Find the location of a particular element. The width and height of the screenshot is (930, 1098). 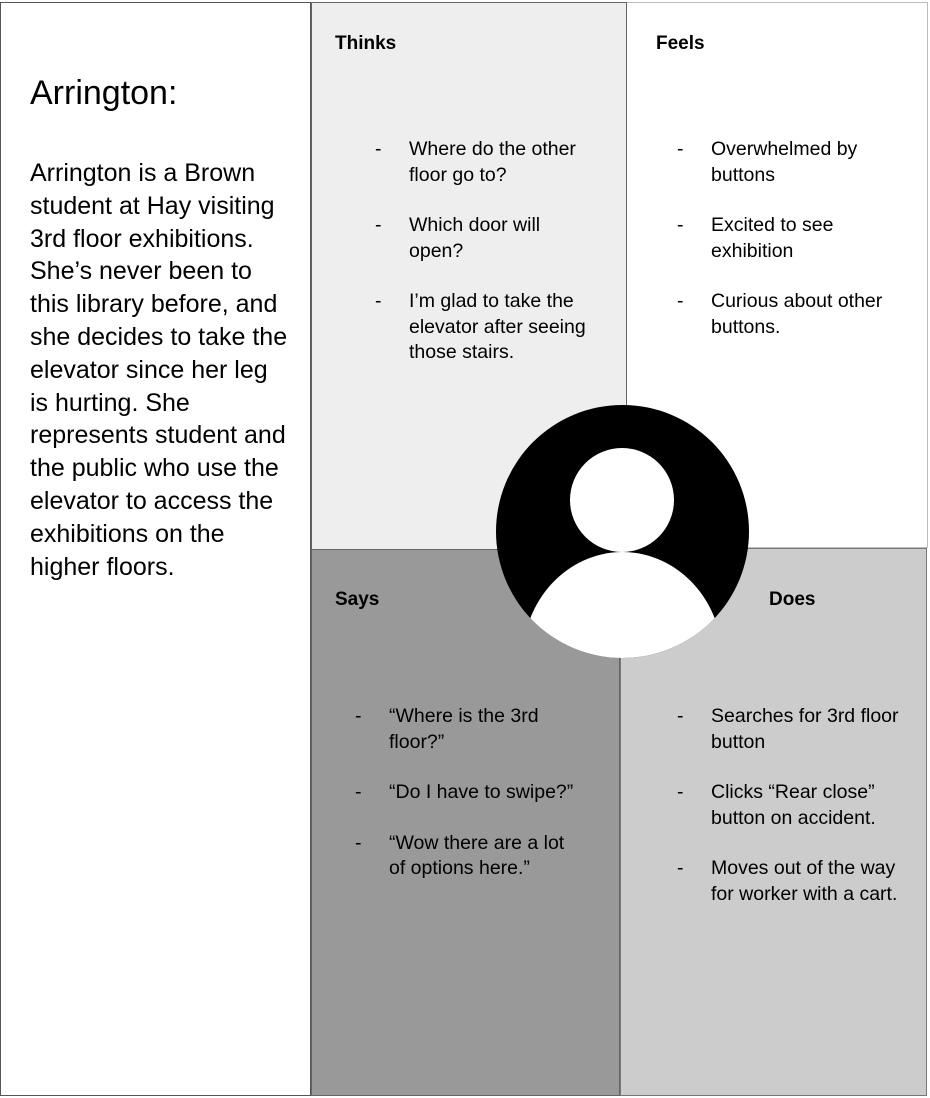

list-item: - Overwhelmed by buttons is located at coordinates (787, 162).